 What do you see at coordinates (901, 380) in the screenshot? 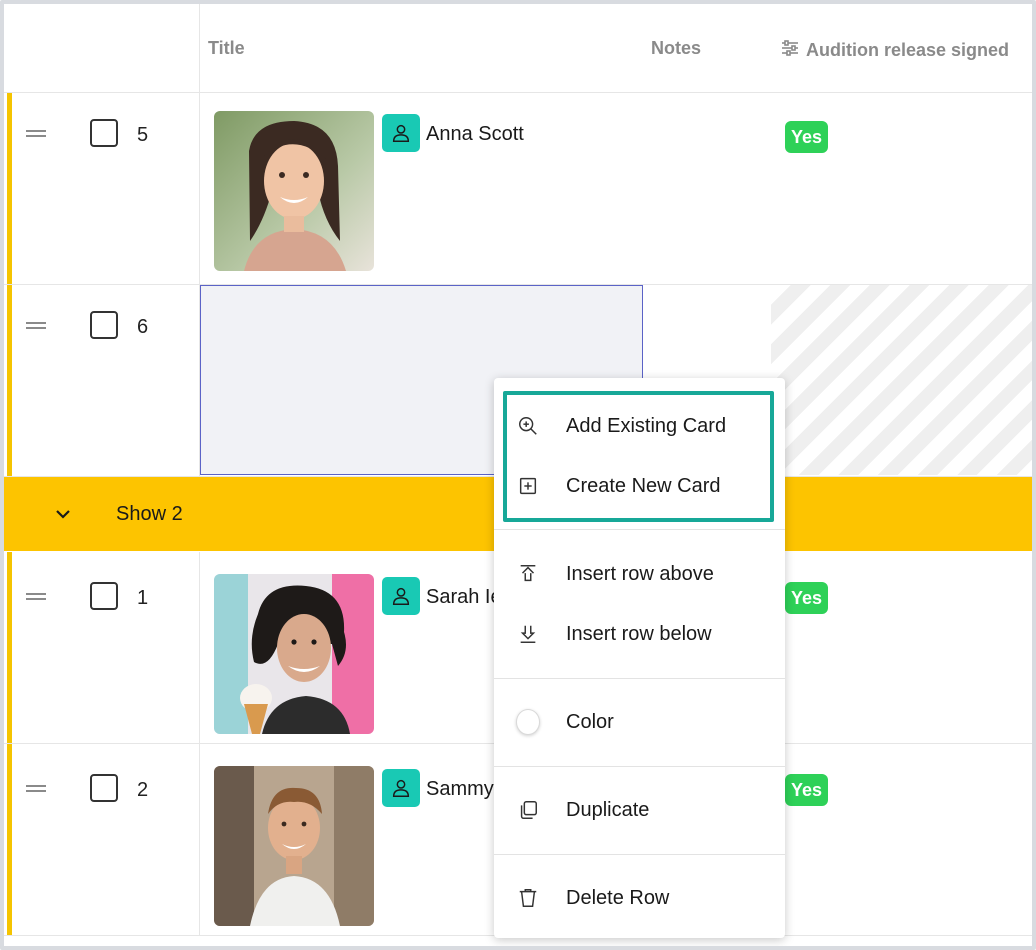
I see `disabled-cell-hatch` at bounding box center [901, 380].